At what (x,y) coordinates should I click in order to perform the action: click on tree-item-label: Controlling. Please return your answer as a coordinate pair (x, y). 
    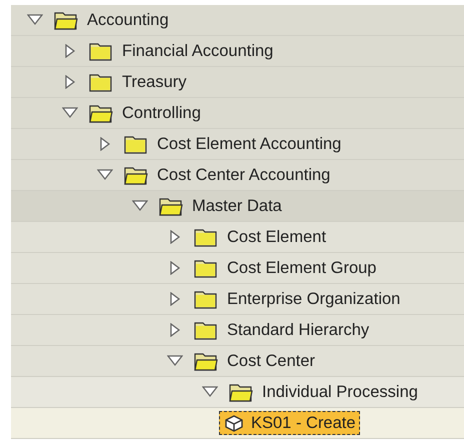
    Looking at the image, I should click on (161, 113).